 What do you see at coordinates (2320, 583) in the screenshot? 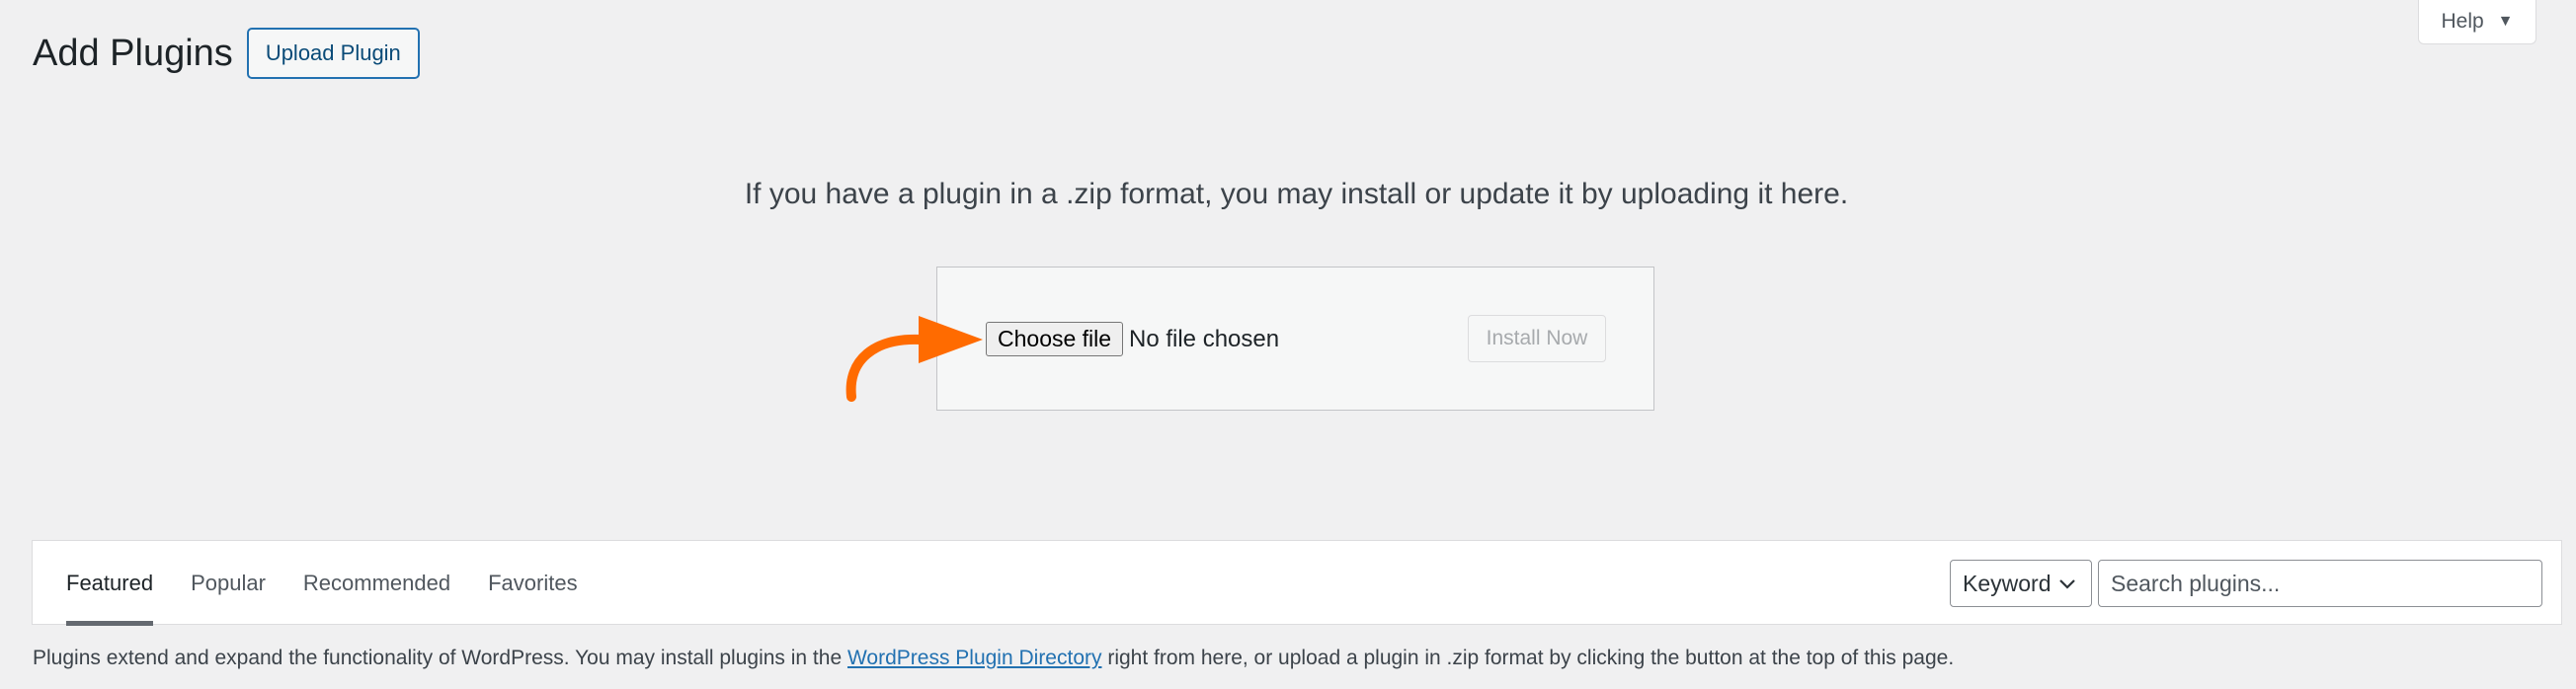
I see `search-plugins-input` at bounding box center [2320, 583].